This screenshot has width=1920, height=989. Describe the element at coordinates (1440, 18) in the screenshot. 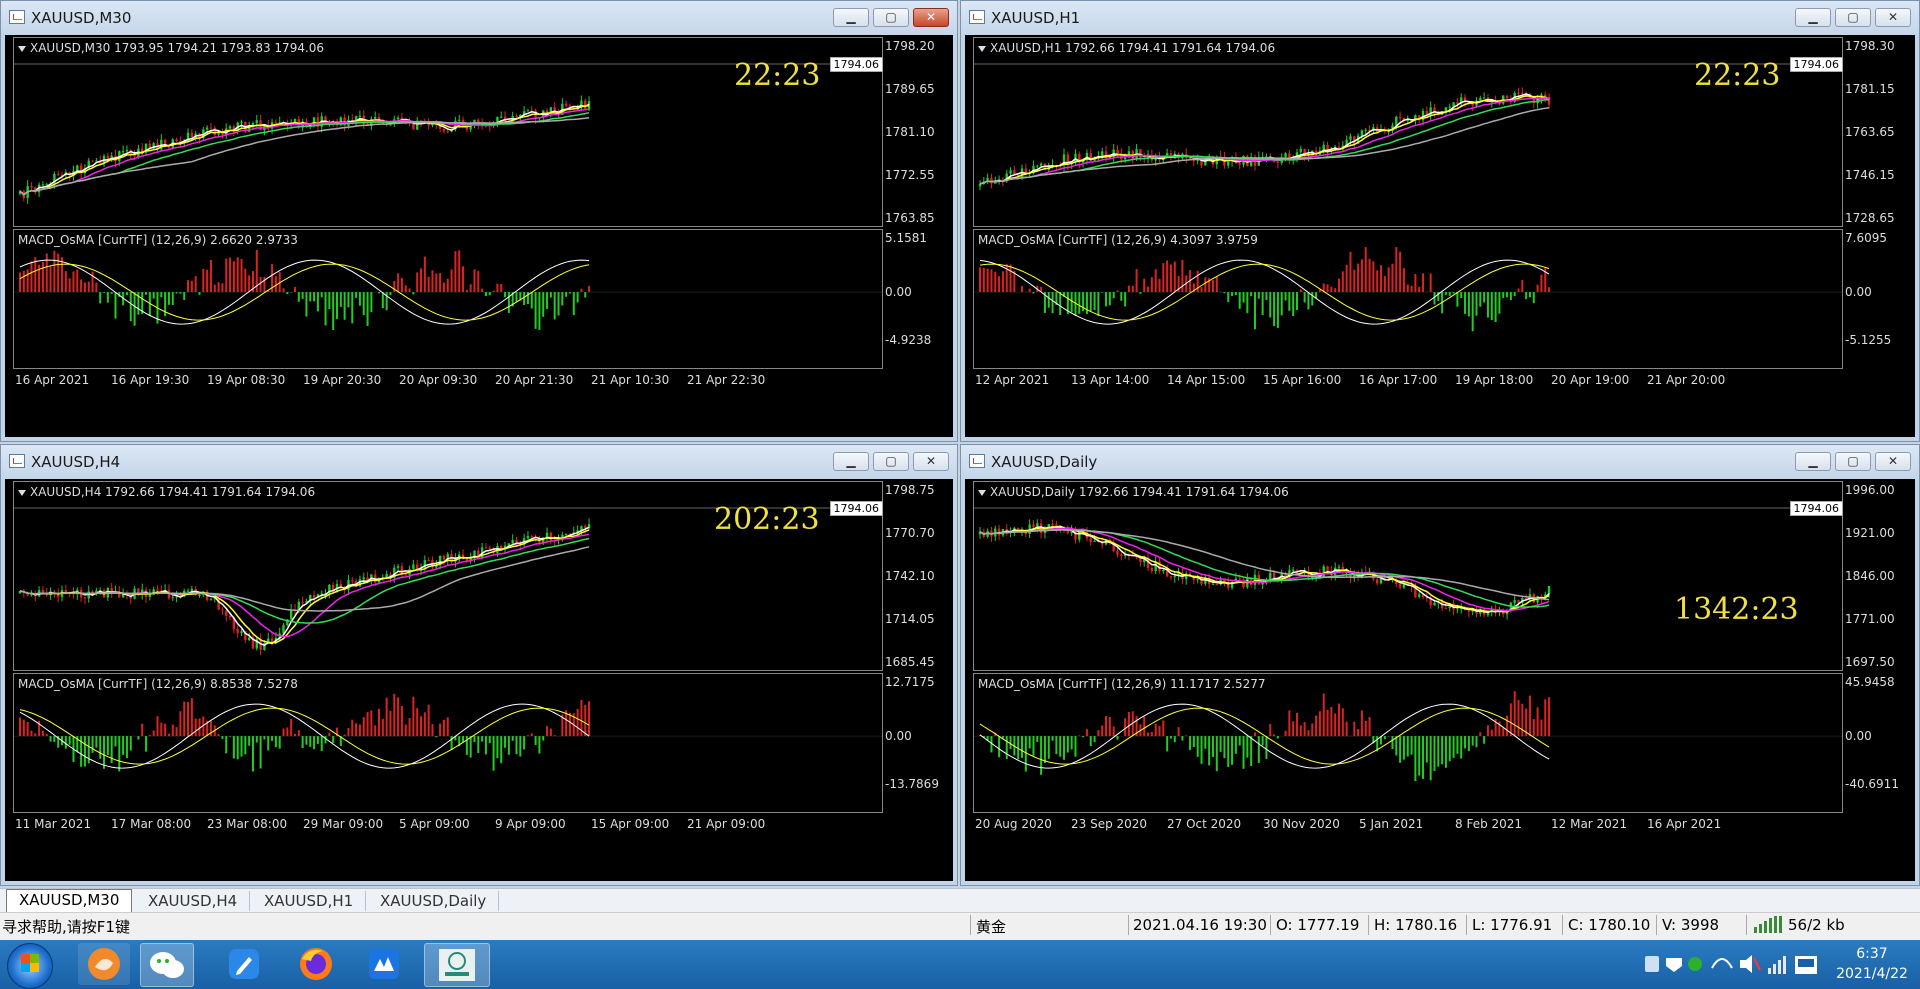

I see `window-titlebar: XAUUSD,H1 ▁ ▢ ✕` at that location.